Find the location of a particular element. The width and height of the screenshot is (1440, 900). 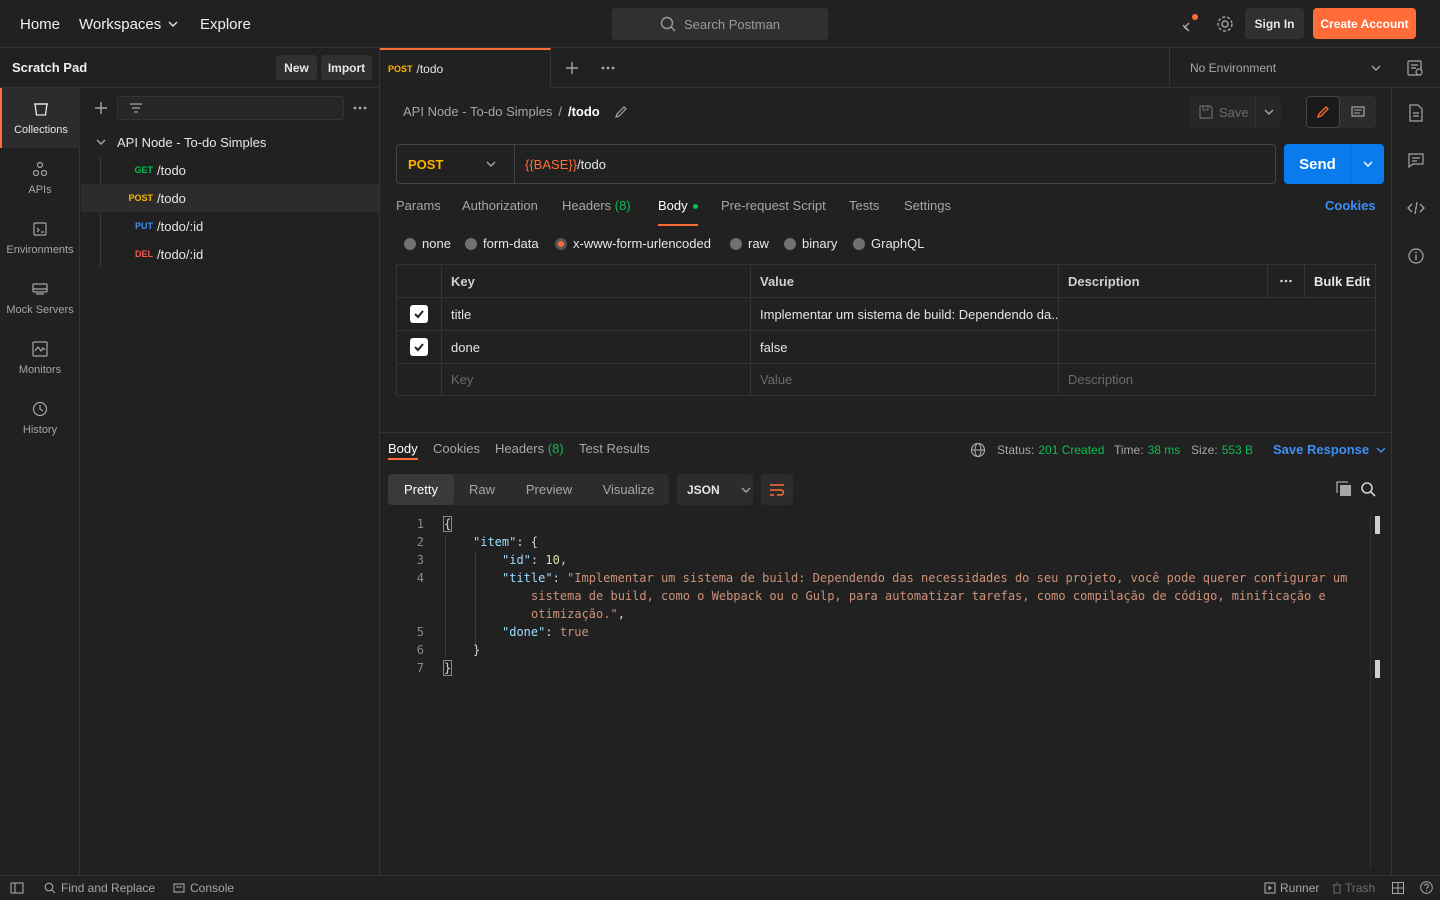

row-key: title is located at coordinates (595, 314).